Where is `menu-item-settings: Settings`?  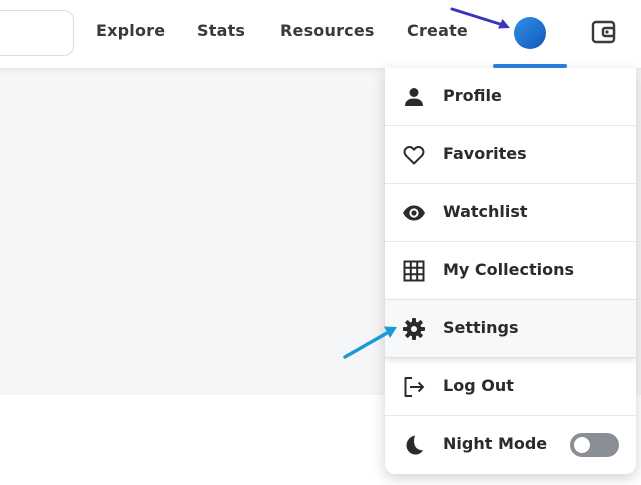 menu-item-settings: Settings is located at coordinates (510, 329).